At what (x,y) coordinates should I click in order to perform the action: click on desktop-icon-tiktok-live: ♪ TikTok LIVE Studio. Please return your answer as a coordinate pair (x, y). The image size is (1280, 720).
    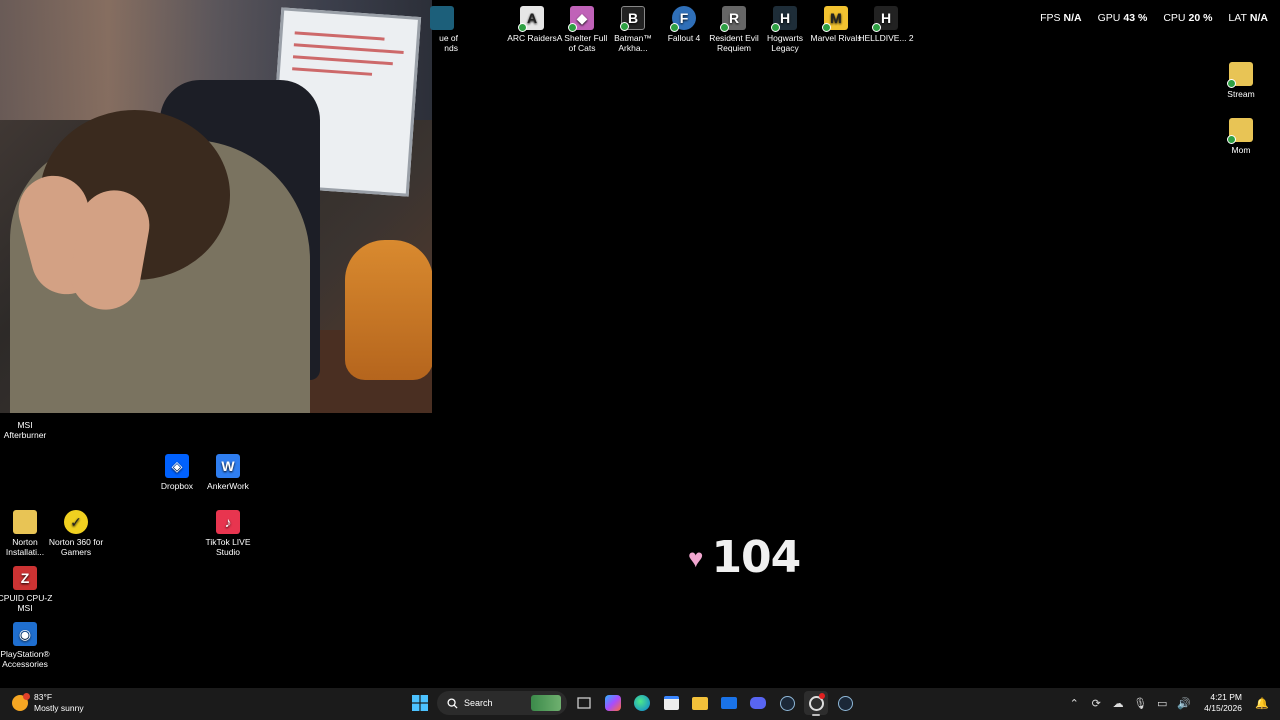
    Looking at the image, I should click on (228, 533).